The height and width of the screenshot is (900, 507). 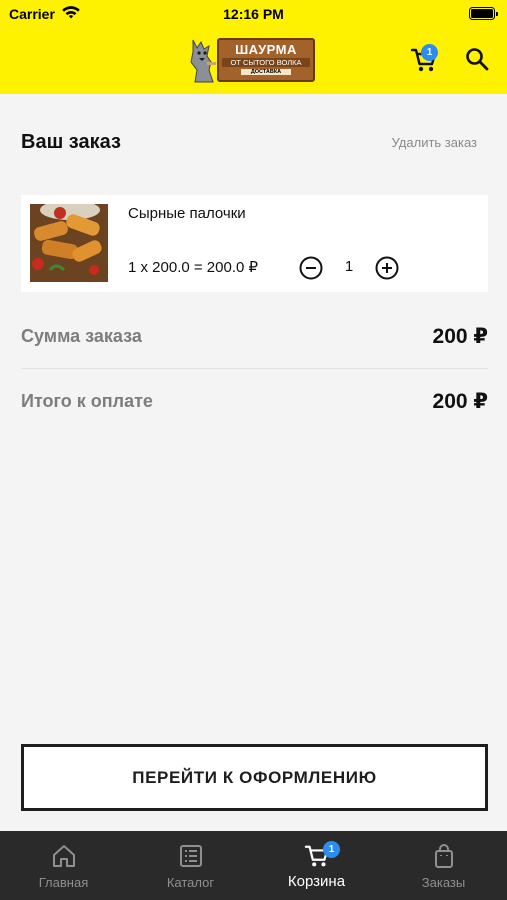 What do you see at coordinates (443, 856) in the screenshot?
I see `bag-icon` at bounding box center [443, 856].